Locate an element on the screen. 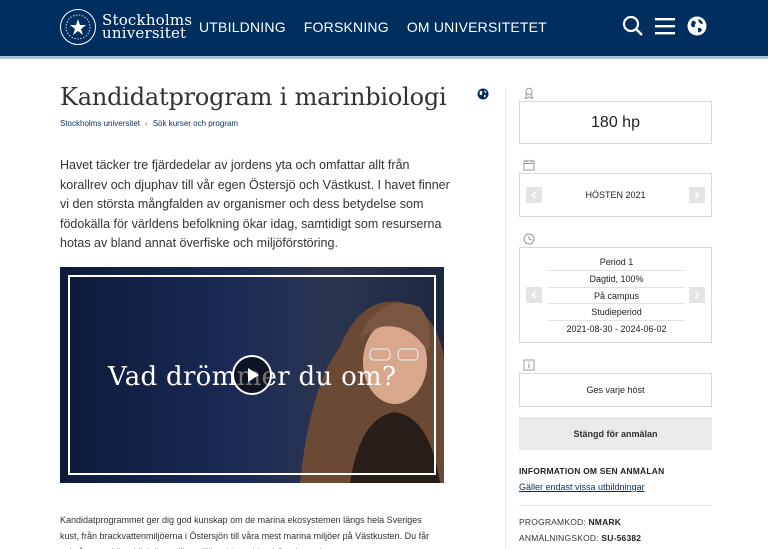 This screenshot has height=549, width=768. term-label: HÖSTEN 2021 is located at coordinates (615, 195).